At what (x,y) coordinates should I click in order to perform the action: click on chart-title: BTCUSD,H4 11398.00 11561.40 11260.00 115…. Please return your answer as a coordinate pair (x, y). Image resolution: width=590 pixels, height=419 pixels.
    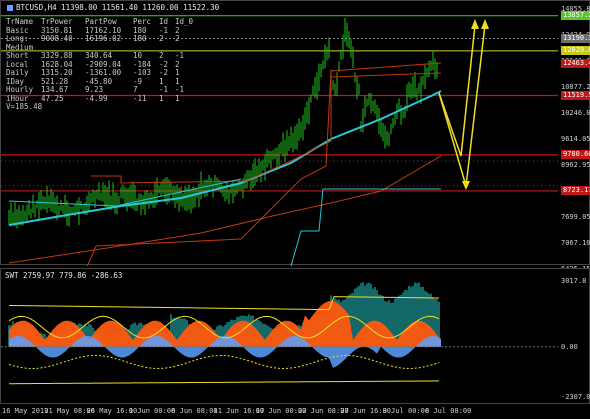
    Looking at the image, I should click on (113, 7).